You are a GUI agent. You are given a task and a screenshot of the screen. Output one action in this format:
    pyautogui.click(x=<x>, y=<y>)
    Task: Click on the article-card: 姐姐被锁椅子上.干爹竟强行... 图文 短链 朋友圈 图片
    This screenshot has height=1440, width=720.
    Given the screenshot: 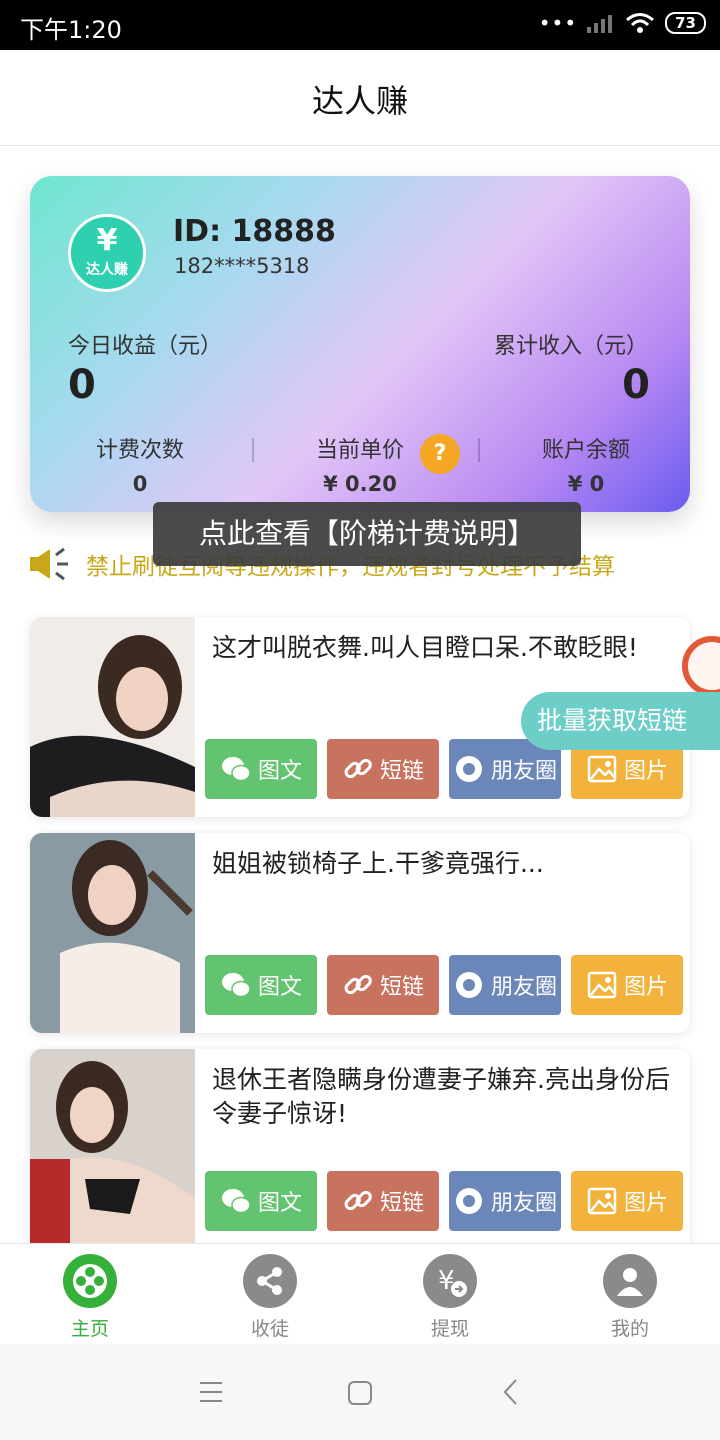 What is the action you would take?
    pyautogui.click(x=360, y=933)
    